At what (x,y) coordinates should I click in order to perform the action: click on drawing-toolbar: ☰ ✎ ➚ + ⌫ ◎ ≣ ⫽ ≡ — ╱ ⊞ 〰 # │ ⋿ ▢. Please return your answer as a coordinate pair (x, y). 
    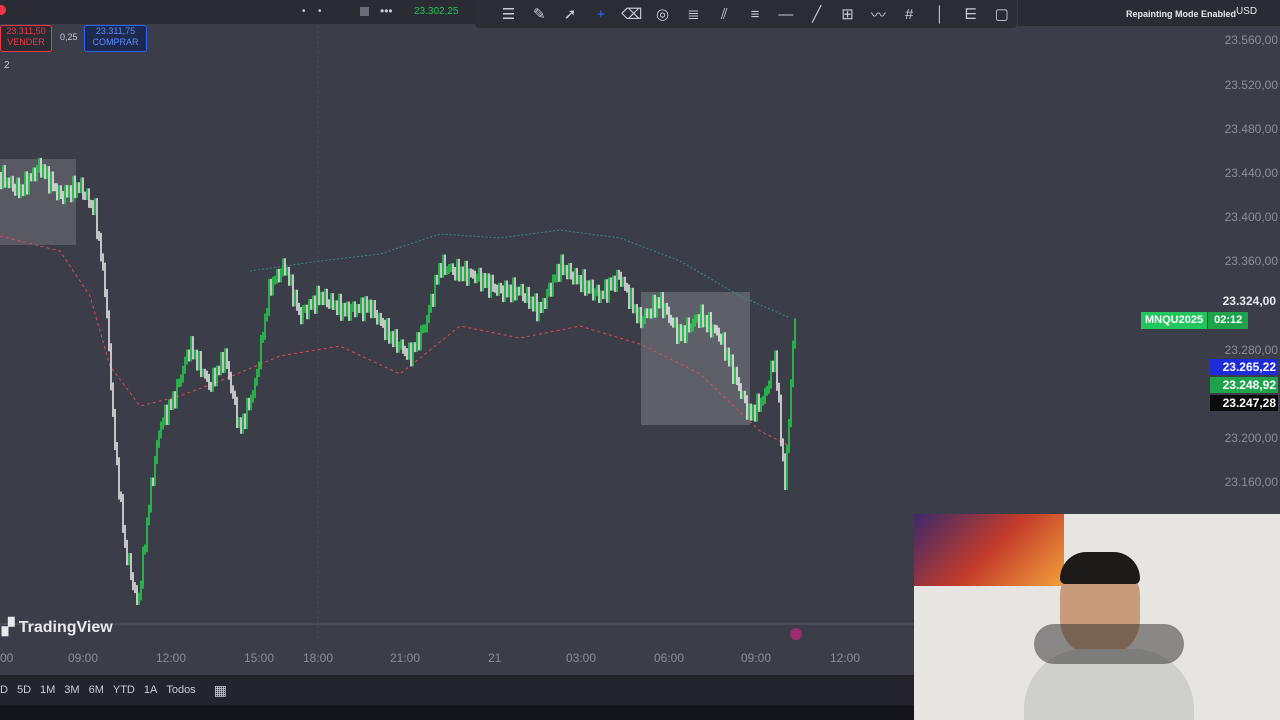
    Looking at the image, I should click on (746, 14).